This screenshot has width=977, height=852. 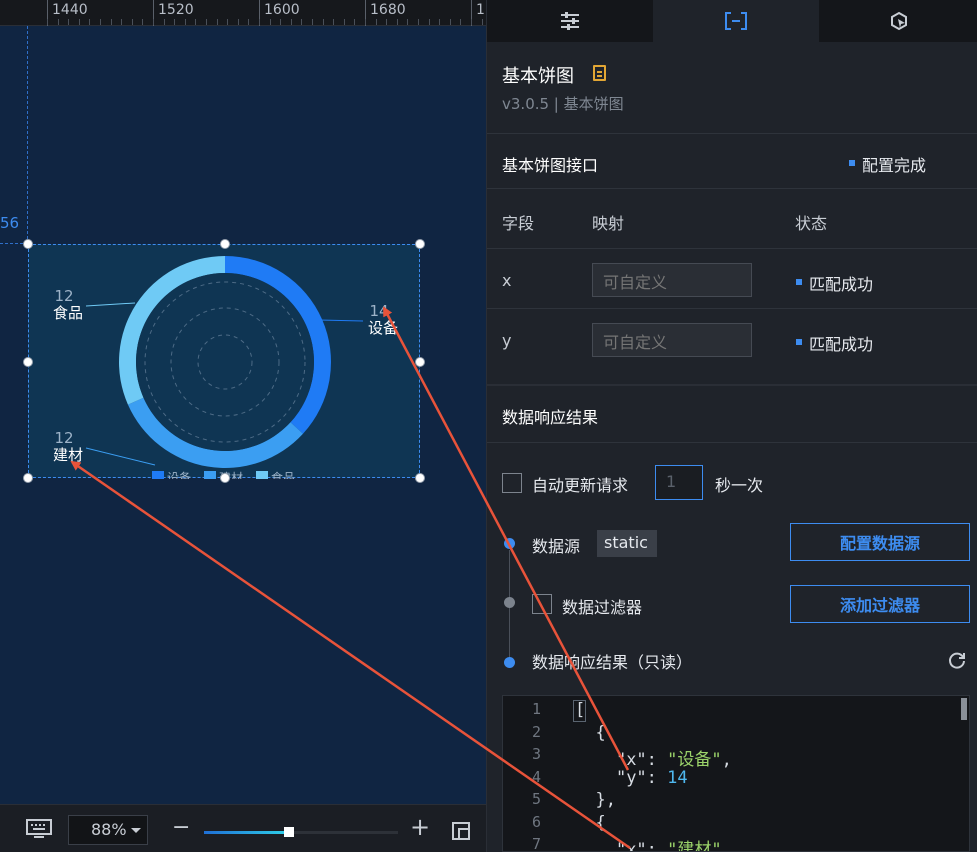 What do you see at coordinates (736, 779) in the screenshot?
I see `code-line: 4 "y": 14` at bounding box center [736, 779].